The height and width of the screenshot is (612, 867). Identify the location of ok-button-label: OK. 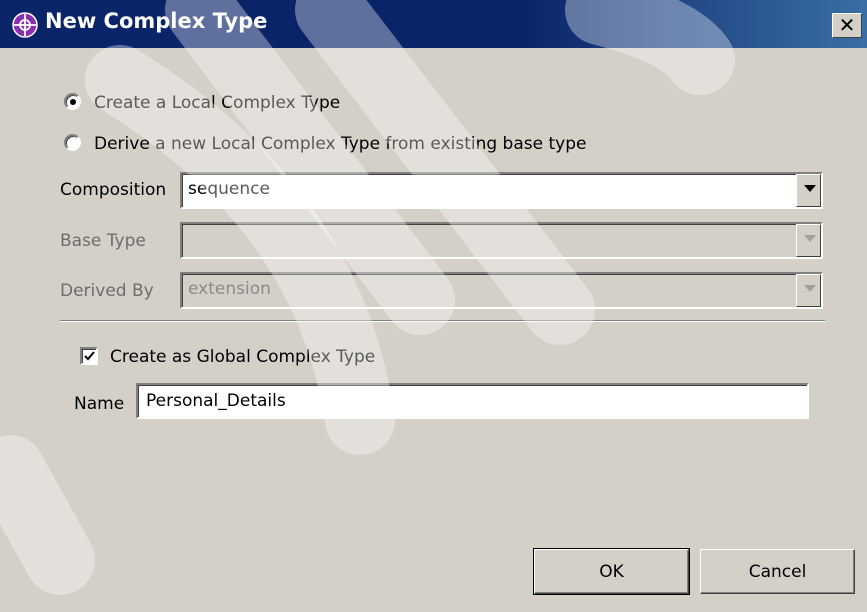
(611, 572).